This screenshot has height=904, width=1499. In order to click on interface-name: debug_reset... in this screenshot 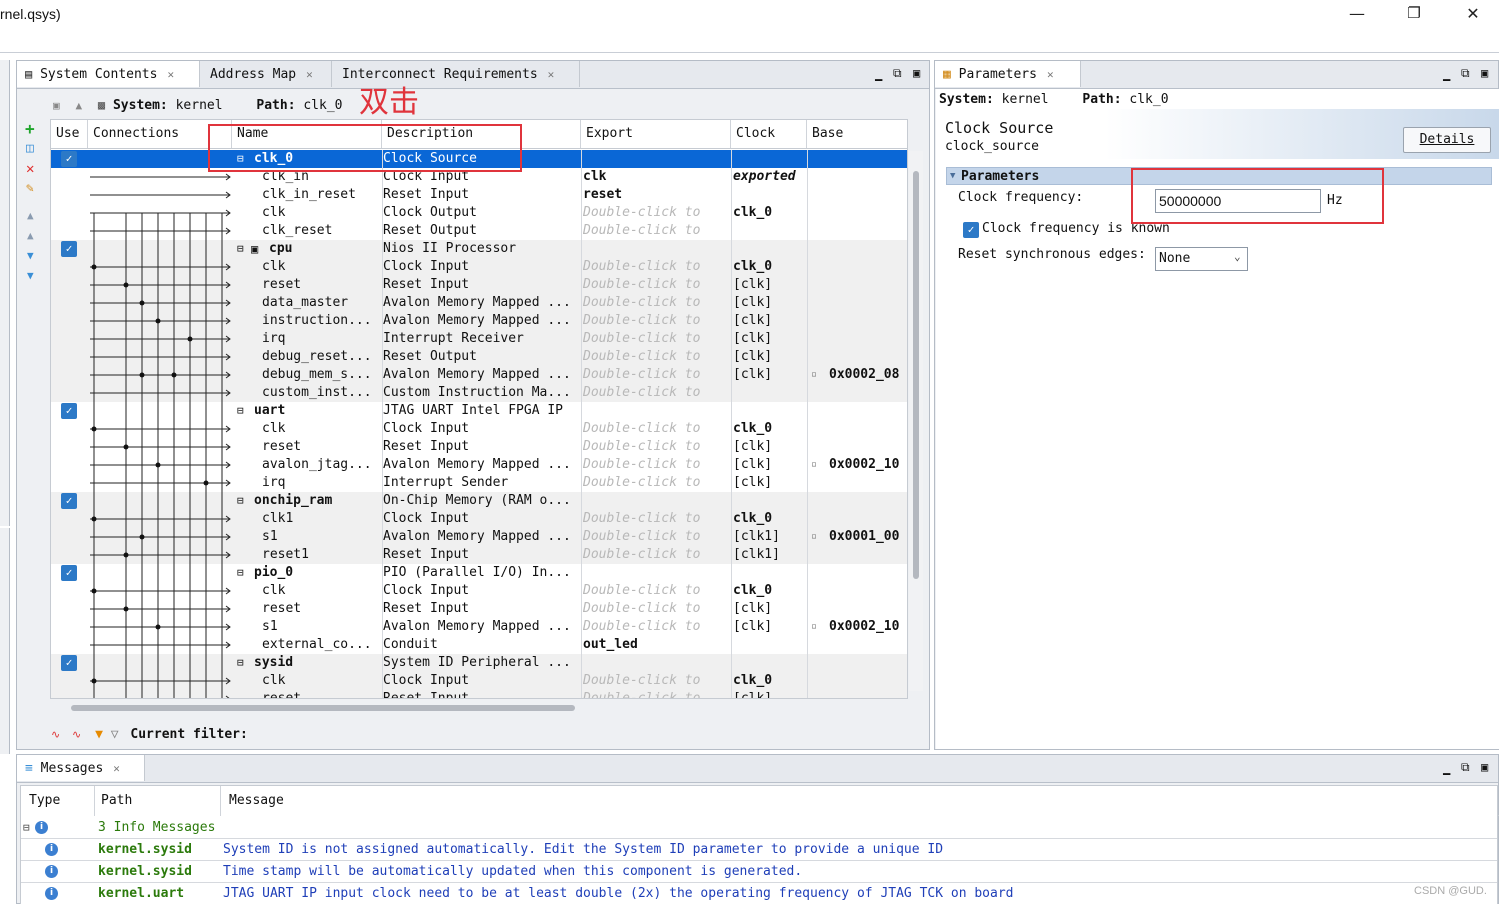, I will do `click(317, 356)`.